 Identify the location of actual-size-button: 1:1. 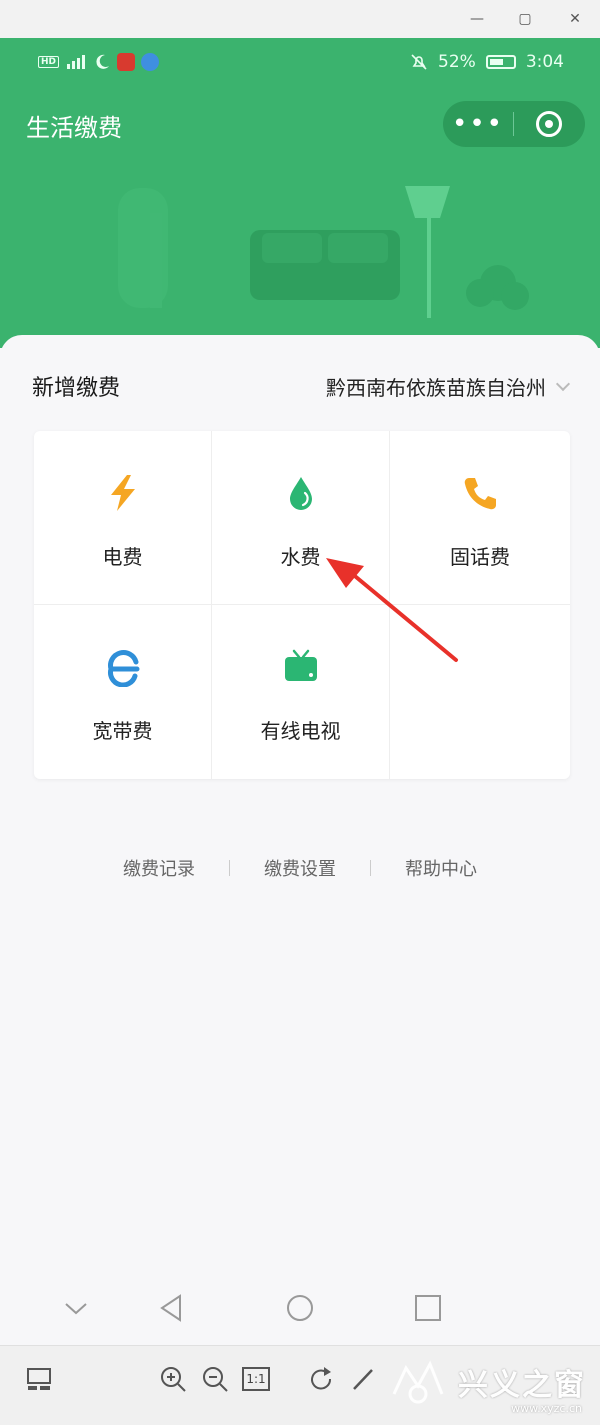
(256, 1379).